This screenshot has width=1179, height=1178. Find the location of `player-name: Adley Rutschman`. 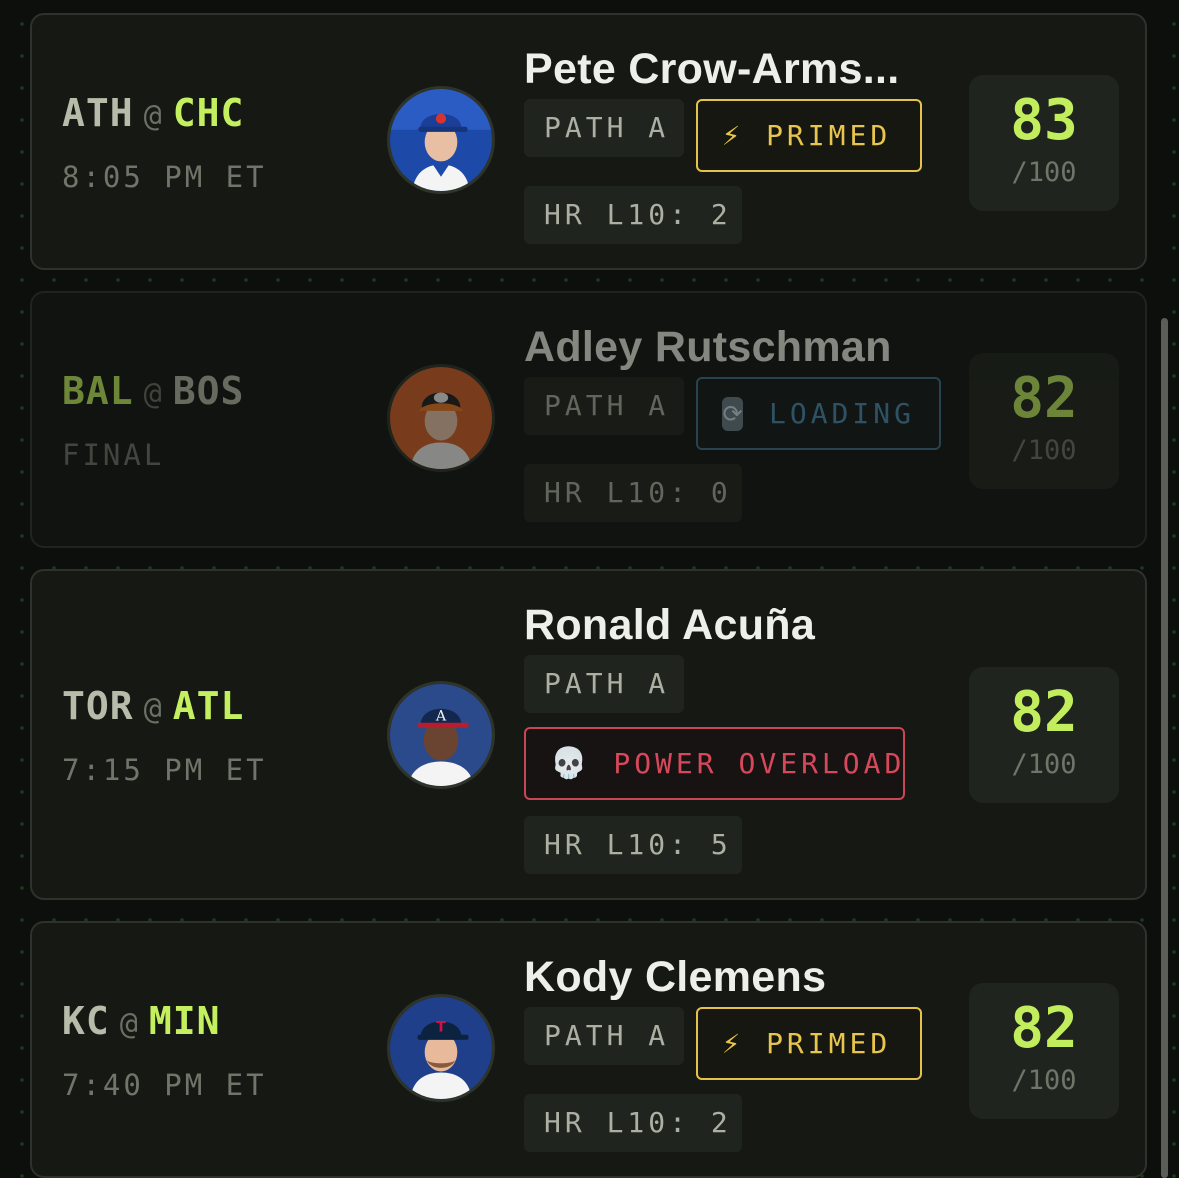

player-name: Adley Rutschman is located at coordinates (708, 347).